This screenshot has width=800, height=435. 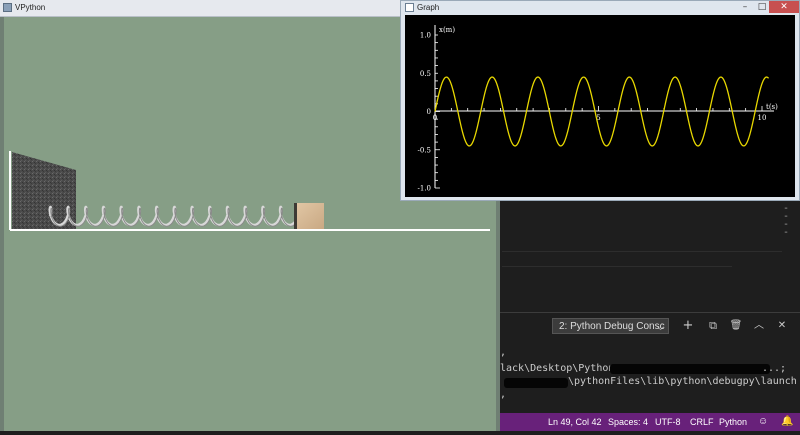 I want to click on indentation-status: Spaces: 4, so click(x=628, y=422).